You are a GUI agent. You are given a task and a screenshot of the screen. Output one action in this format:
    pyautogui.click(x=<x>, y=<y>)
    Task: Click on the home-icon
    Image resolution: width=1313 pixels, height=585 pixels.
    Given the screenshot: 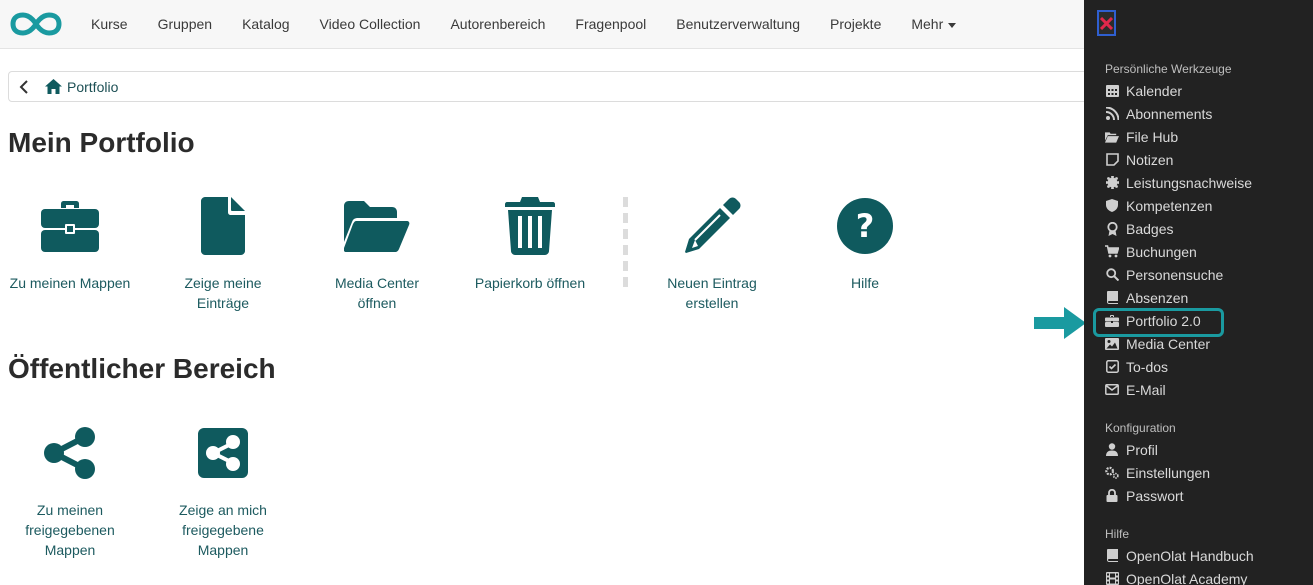 What is the action you would take?
    pyautogui.click(x=53, y=86)
    